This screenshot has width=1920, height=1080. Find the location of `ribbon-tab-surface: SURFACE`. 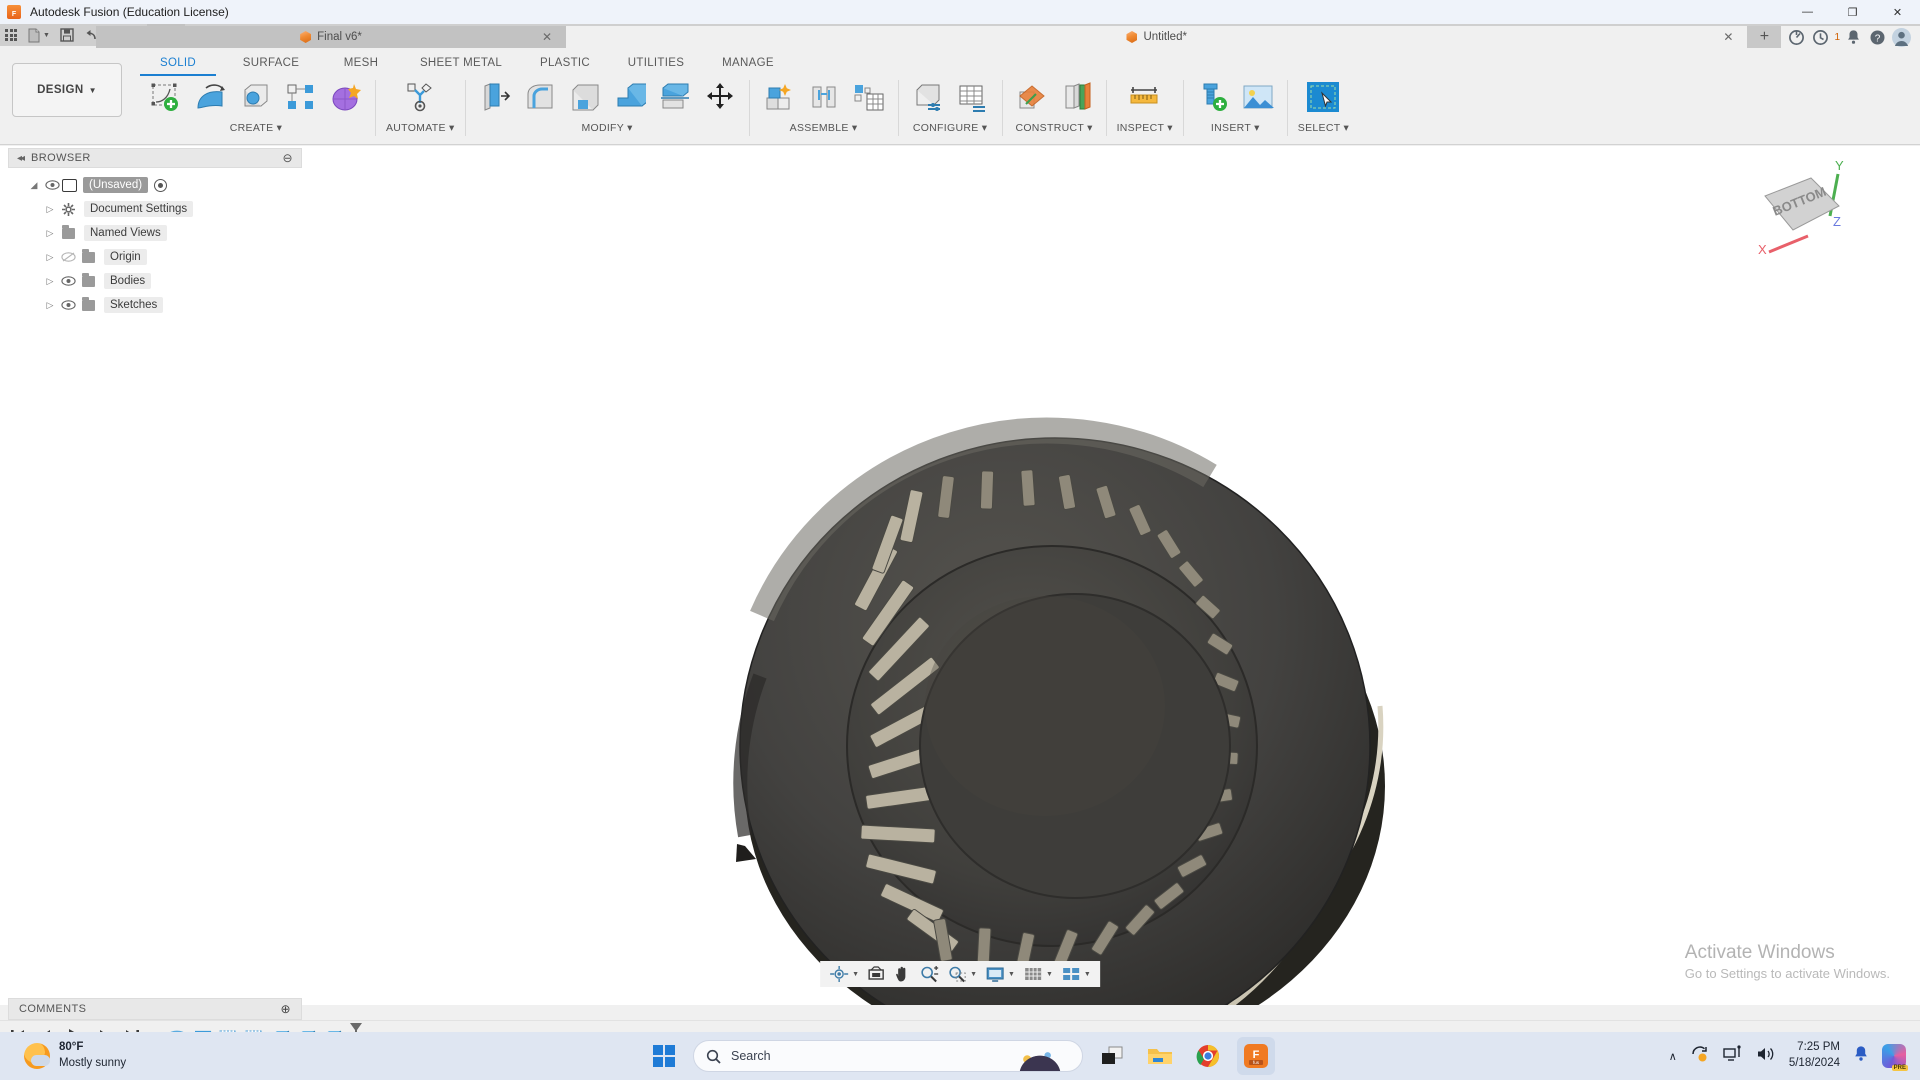

ribbon-tab-surface: SURFACE is located at coordinates (271, 65).